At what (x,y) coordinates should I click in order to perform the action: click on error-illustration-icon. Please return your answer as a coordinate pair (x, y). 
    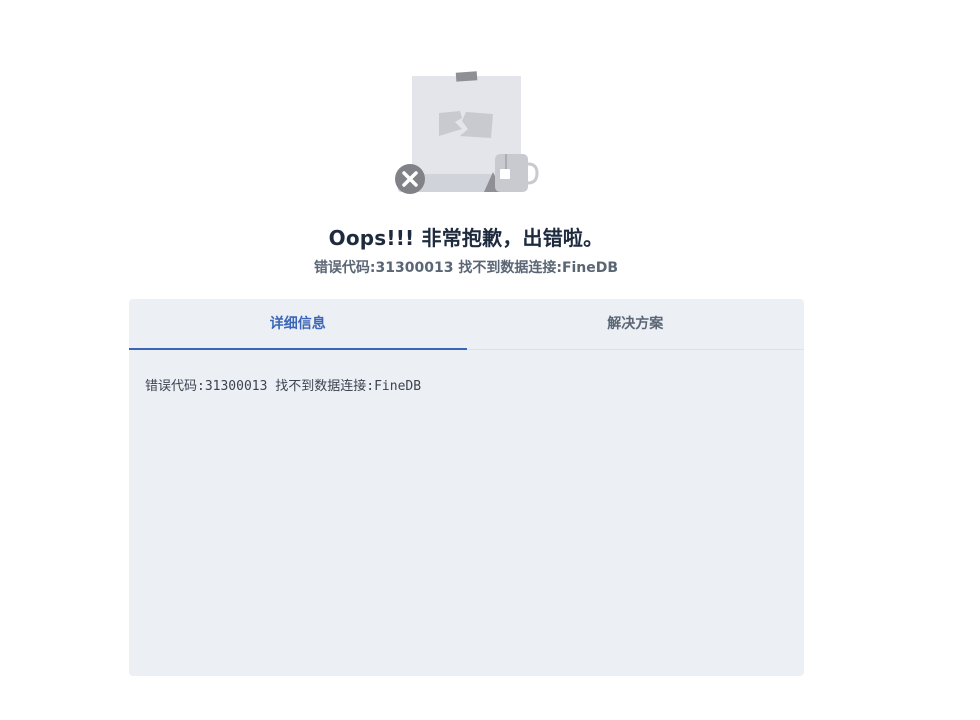
    Looking at the image, I should click on (467, 132).